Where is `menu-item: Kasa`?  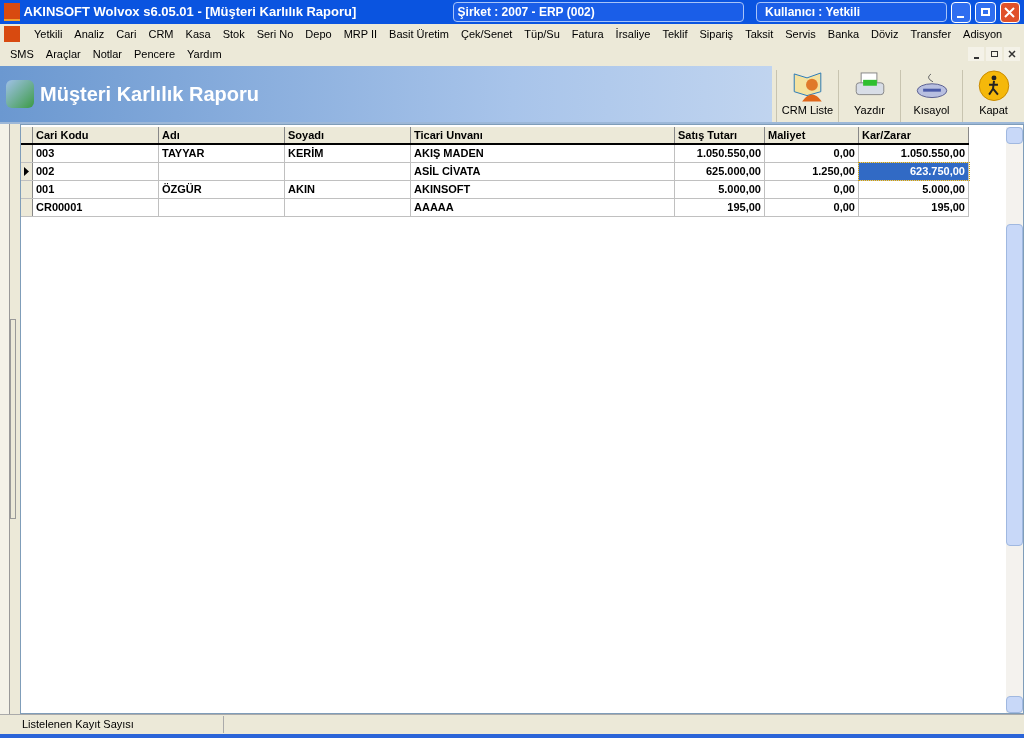 menu-item: Kasa is located at coordinates (198, 34).